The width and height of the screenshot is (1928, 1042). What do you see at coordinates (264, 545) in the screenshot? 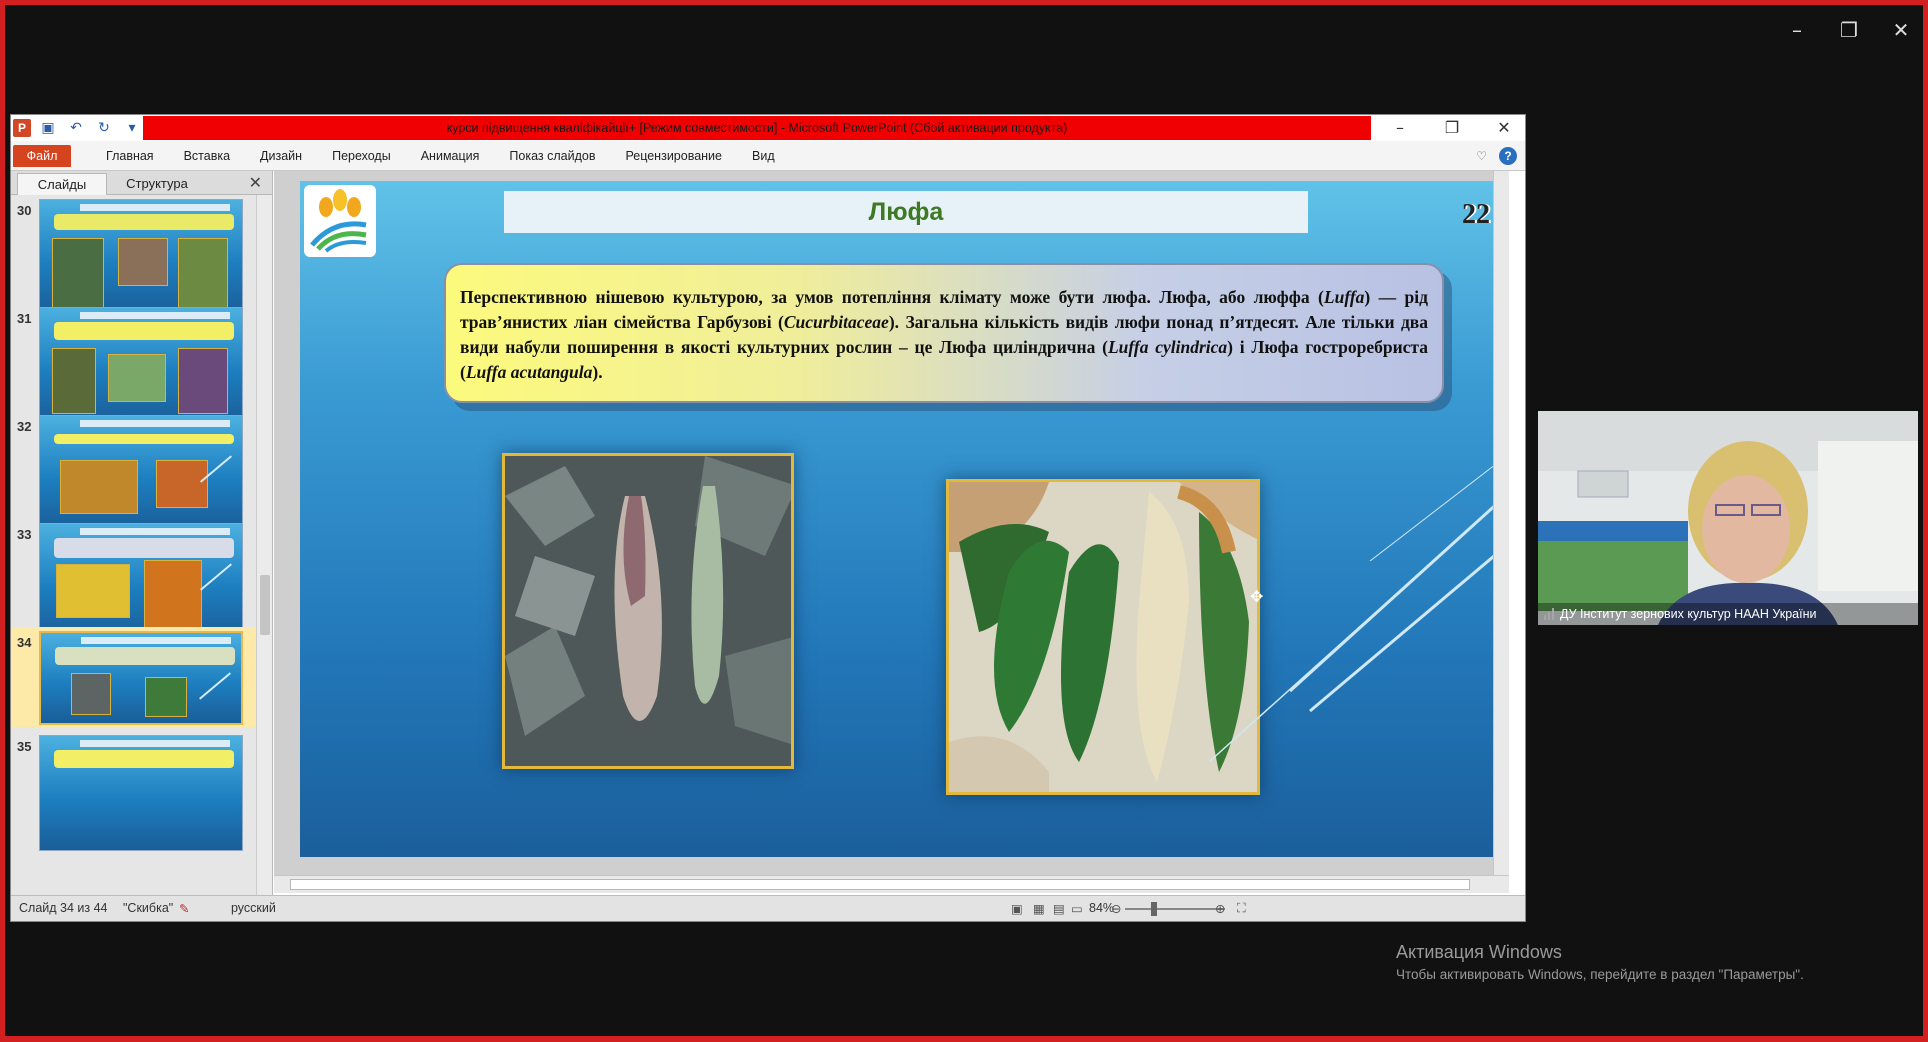
I see `pane-scrollbar` at bounding box center [264, 545].